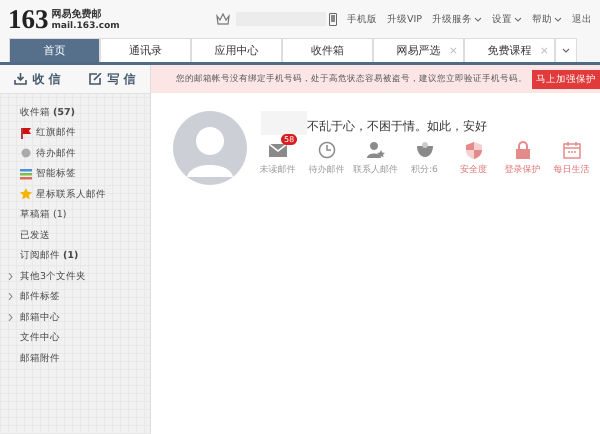 The height and width of the screenshot is (434, 600). I want to click on logo-name: 网易免费邮, so click(77, 14).